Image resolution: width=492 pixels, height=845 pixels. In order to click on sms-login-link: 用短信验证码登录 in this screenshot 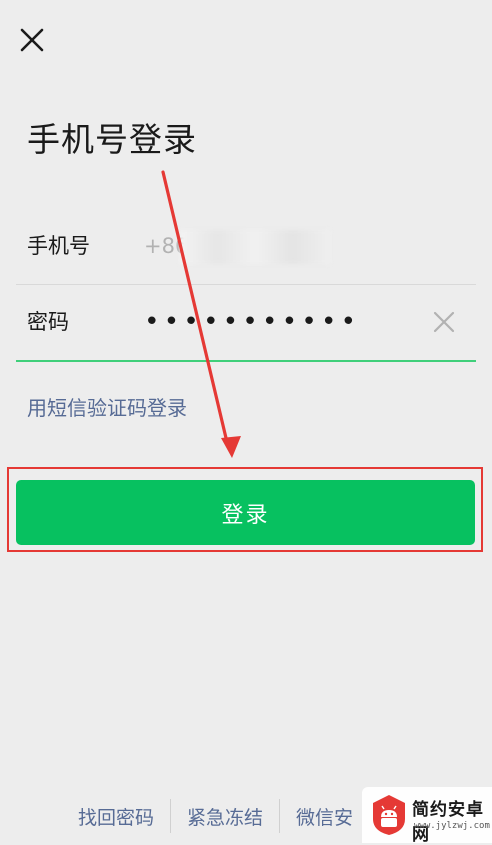, I will do `click(107, 406)`.